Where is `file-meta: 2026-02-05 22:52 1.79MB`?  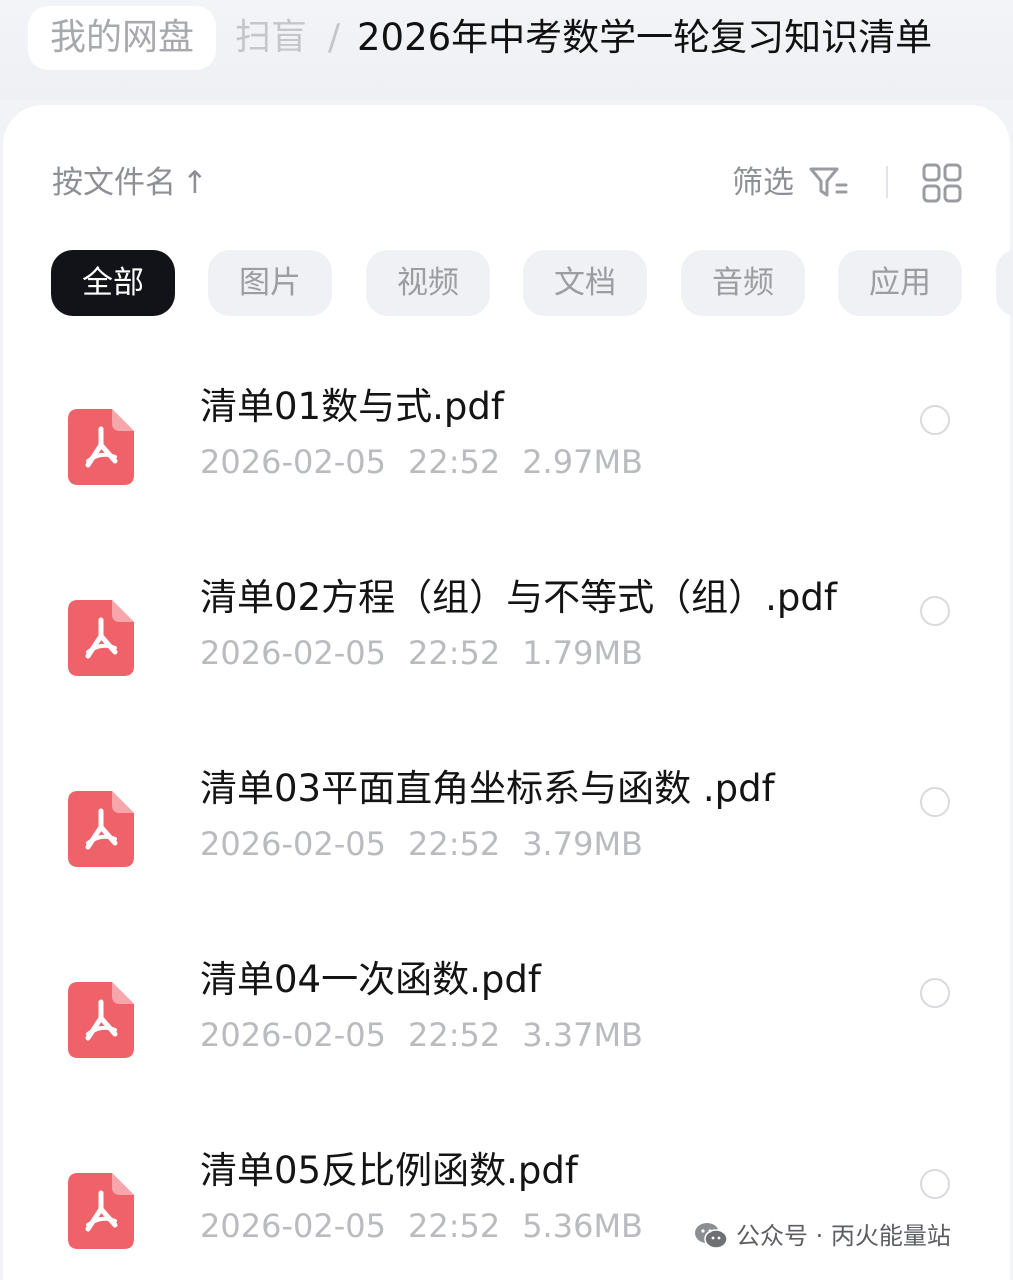 file-meta: 2026-02-05 22:52 1.79MB is located at coordinates (432, 653).